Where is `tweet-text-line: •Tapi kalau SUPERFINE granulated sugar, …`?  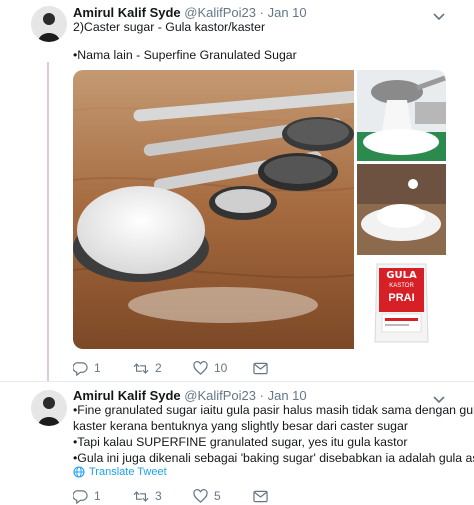 tweet-text-line: •Tapi kalau SUPERFINE granulated sugar, … is located at coordinates (240, 442).